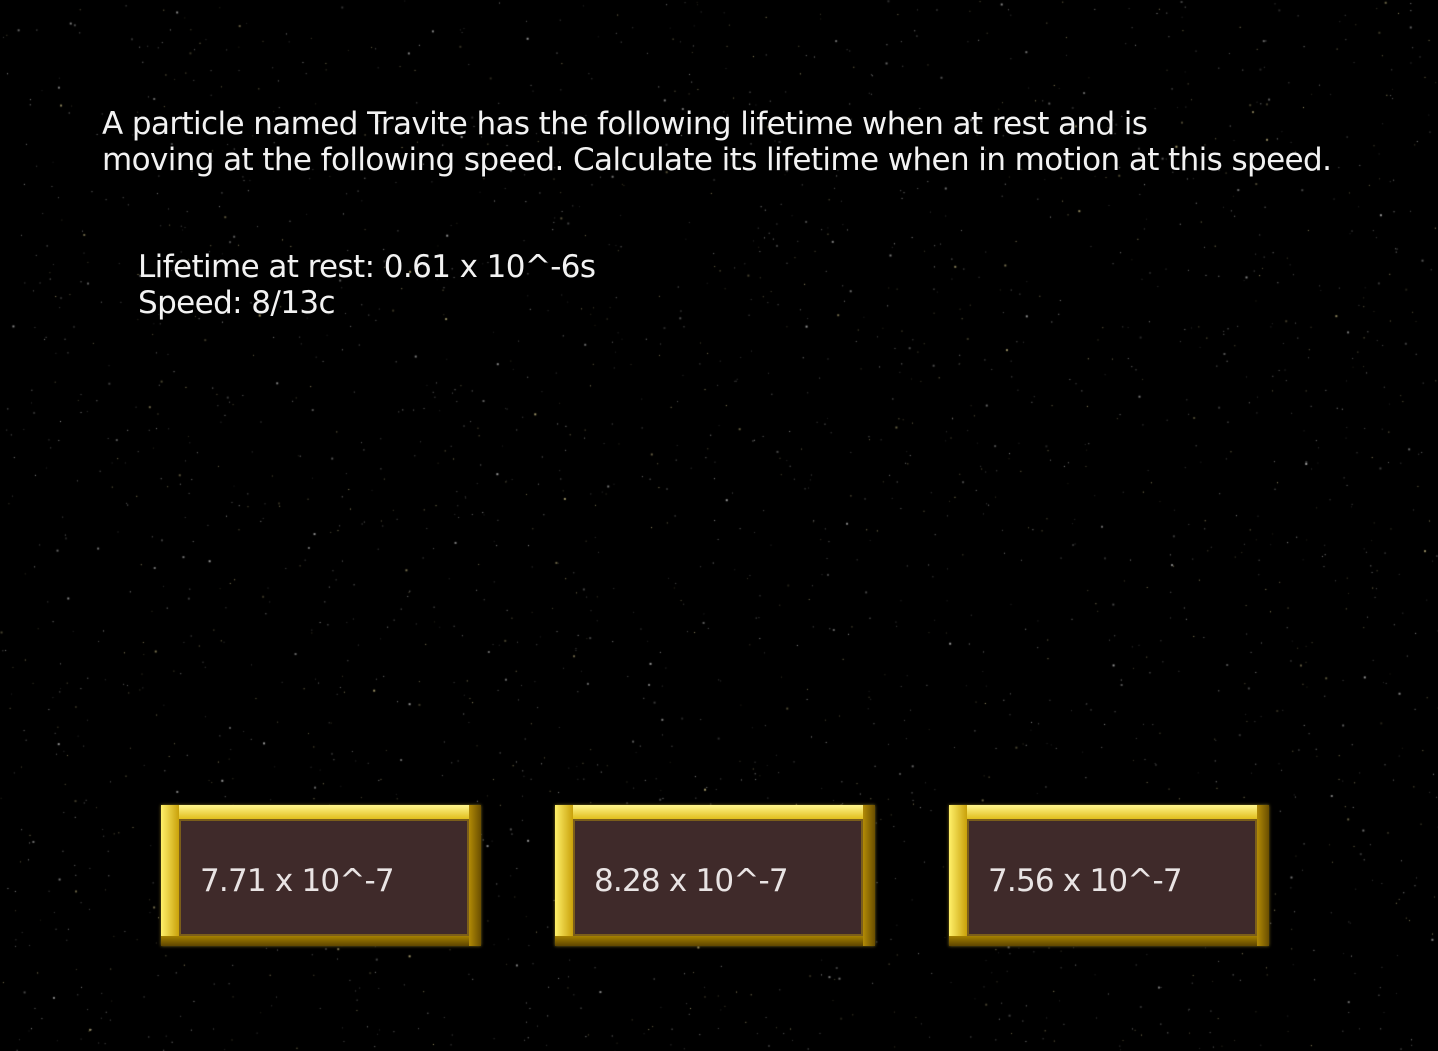 This screenshot has height=1051, width=1438. I want to click on answer-button-2: 8.28 x 10^-7, so click(715, 875).